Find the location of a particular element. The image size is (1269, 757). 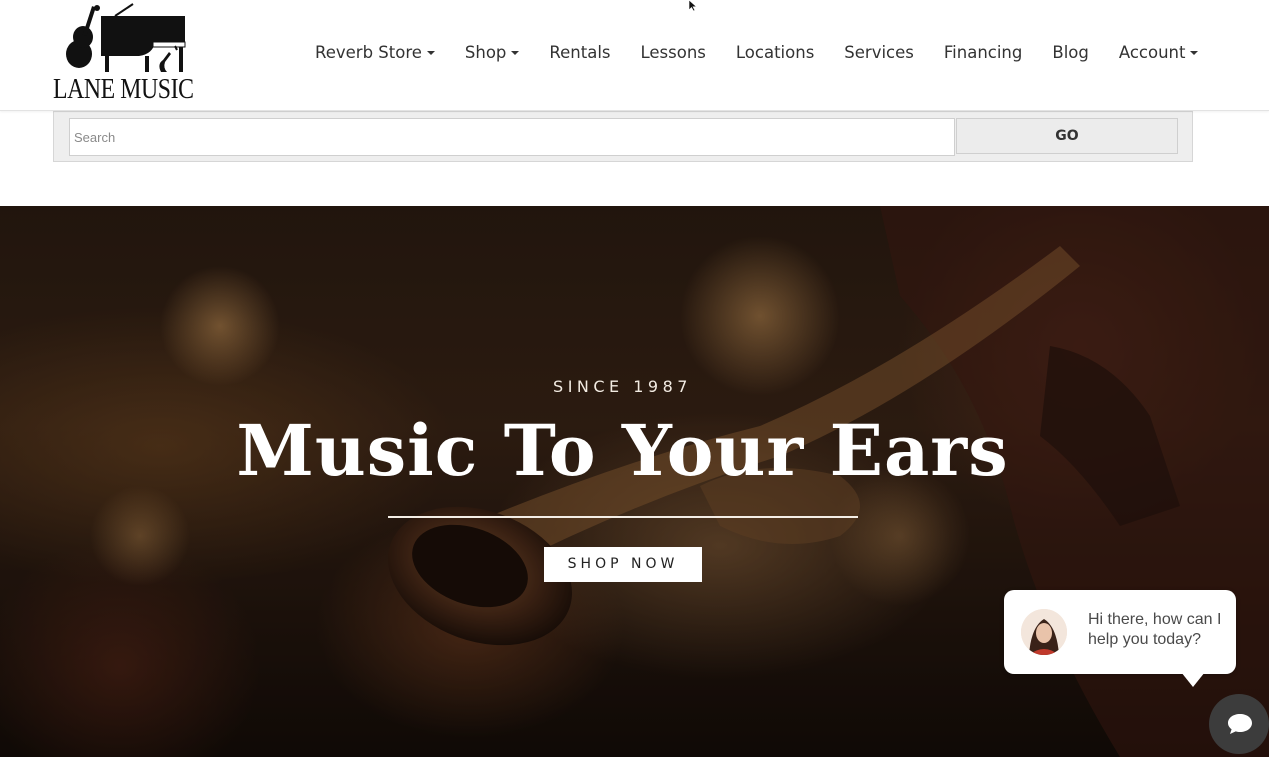

search-bar: GO is located at coordinates (623, 136).